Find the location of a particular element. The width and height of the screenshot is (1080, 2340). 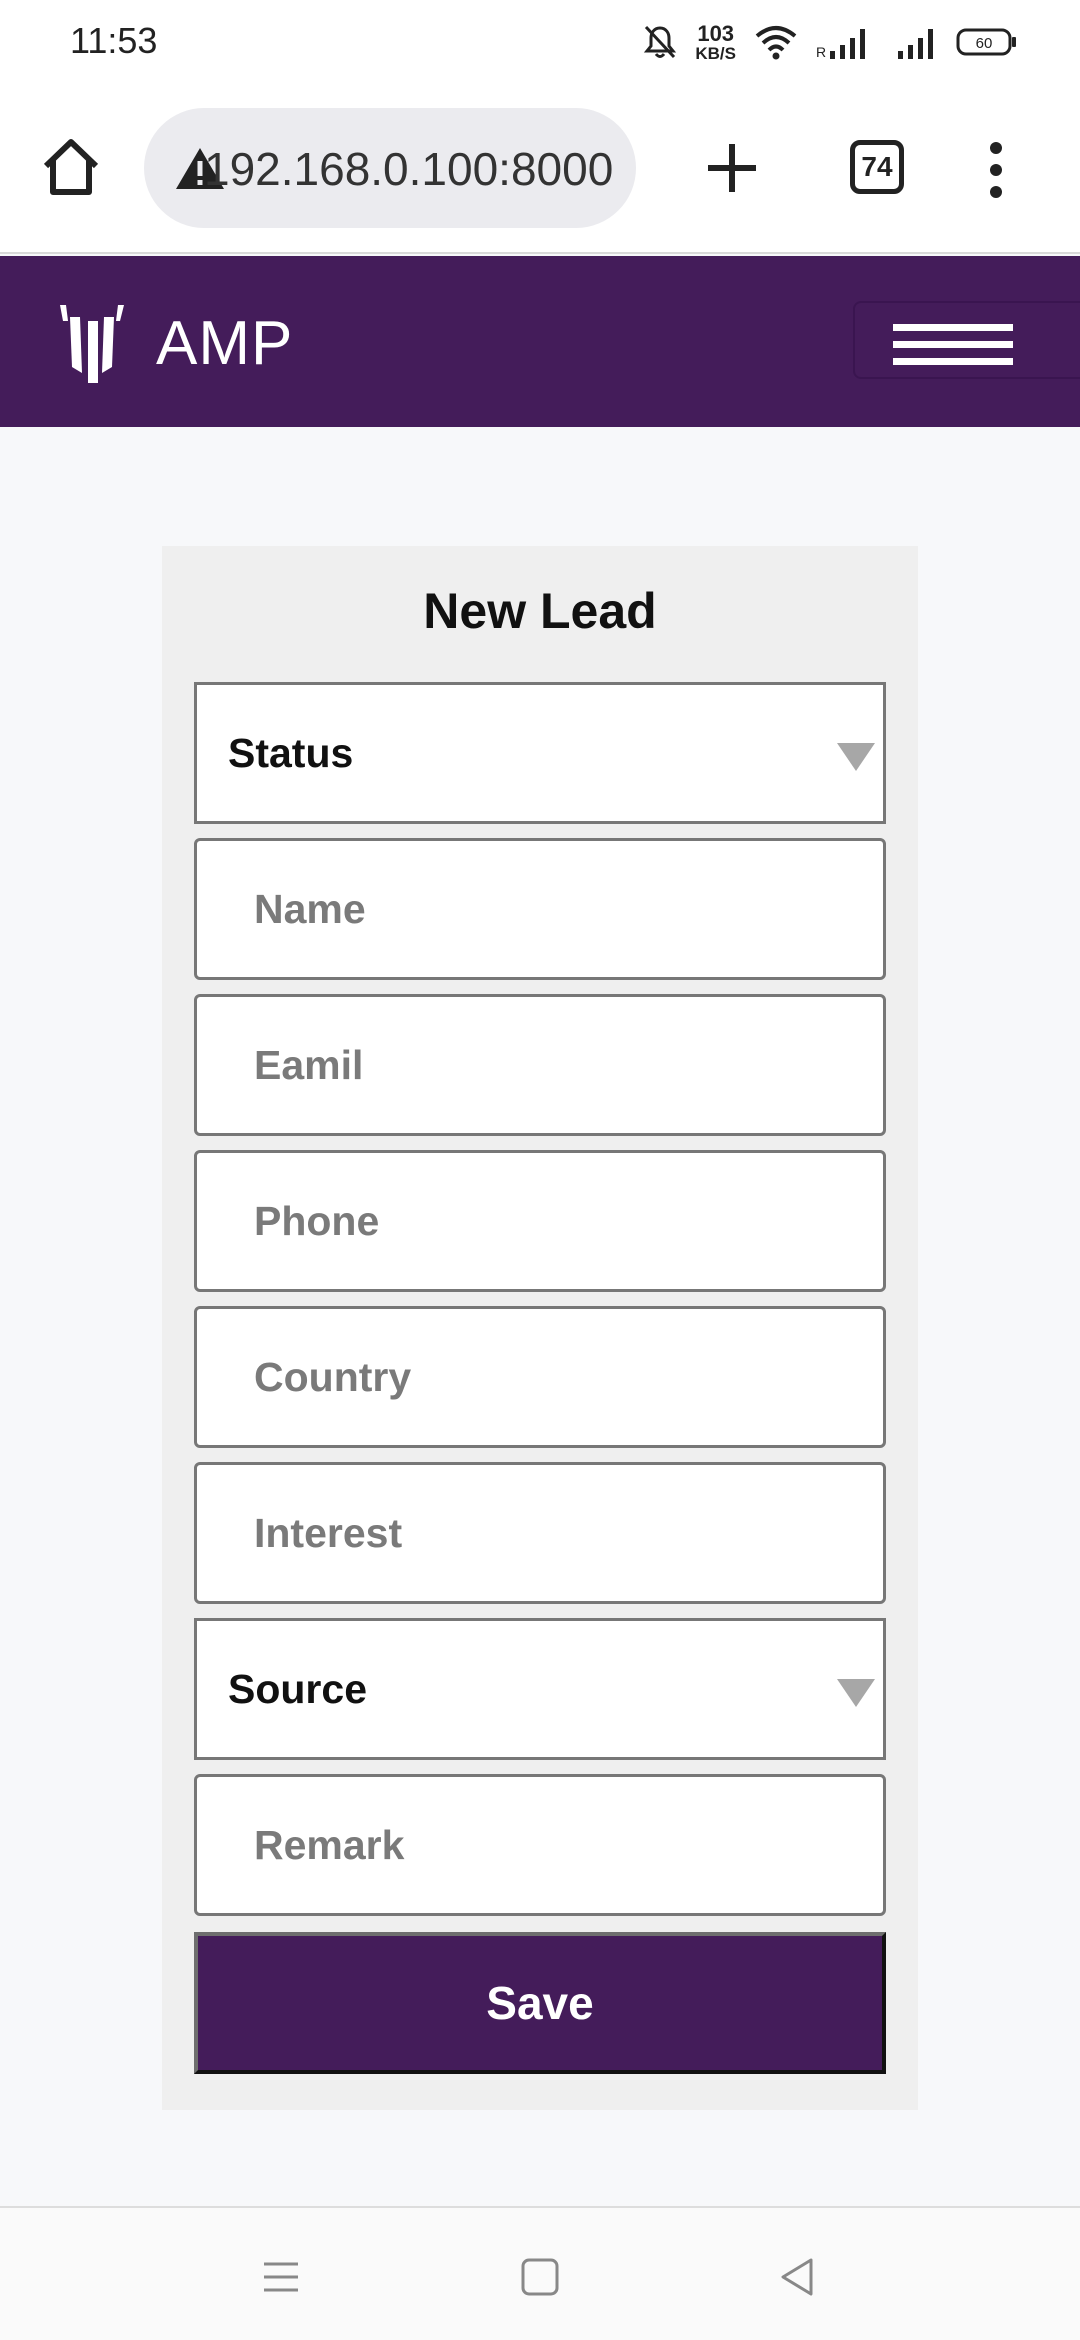

interest-field-wrapper is located at coordinates (540, 1533).